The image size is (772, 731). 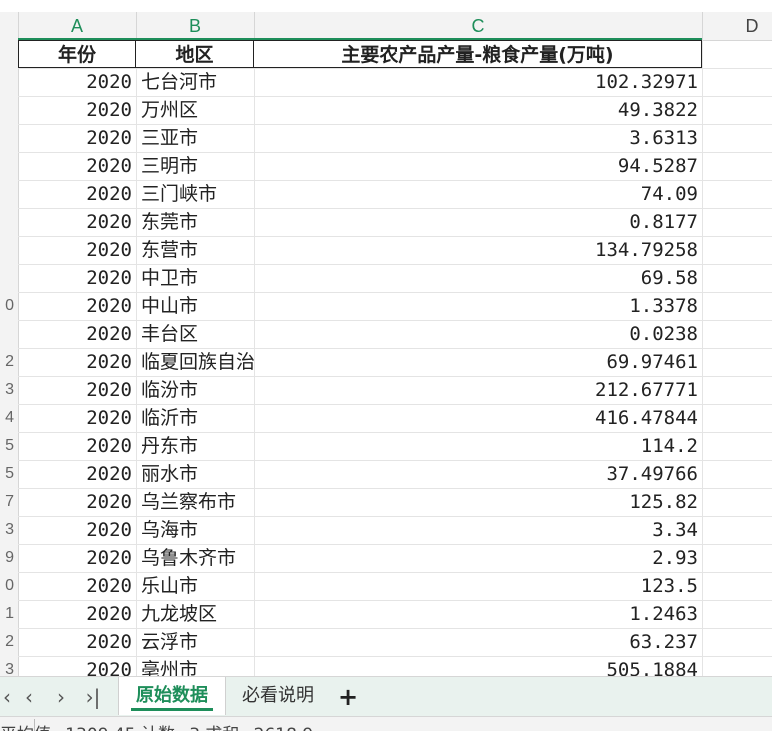 I want to click on cell-value: 3.34, so click(x=478, y=530).